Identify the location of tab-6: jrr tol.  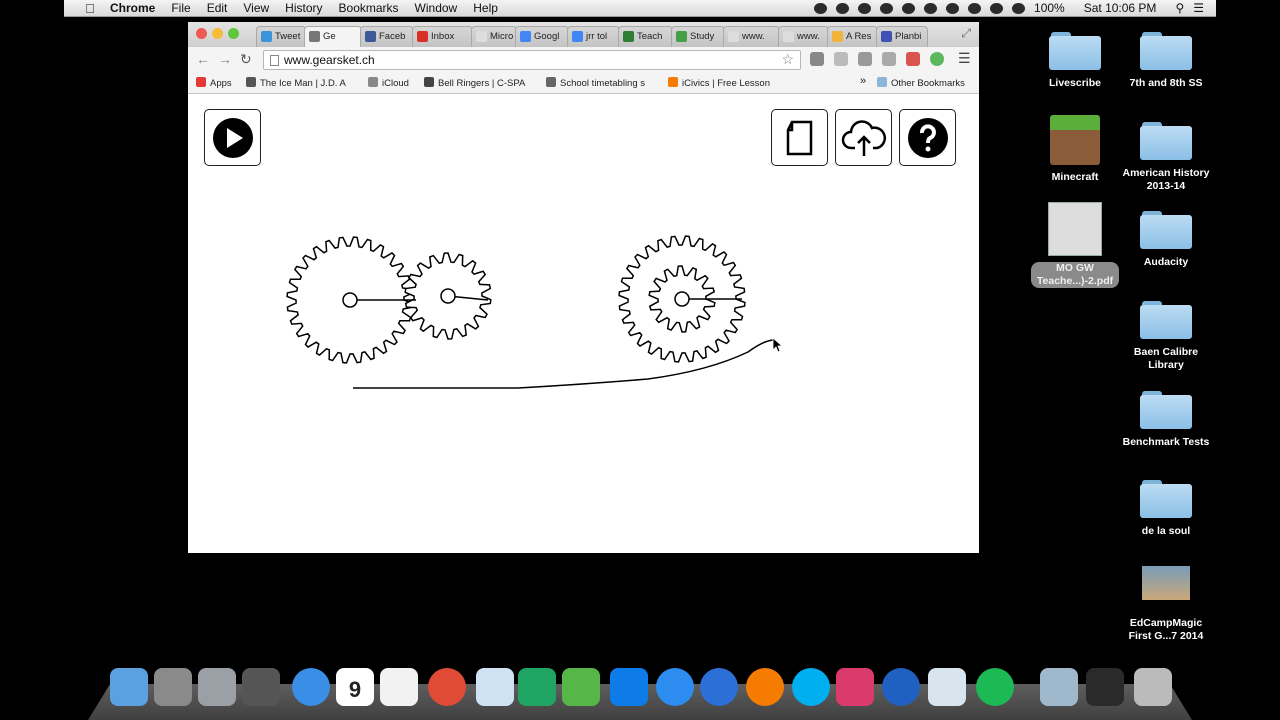
(593, 36).